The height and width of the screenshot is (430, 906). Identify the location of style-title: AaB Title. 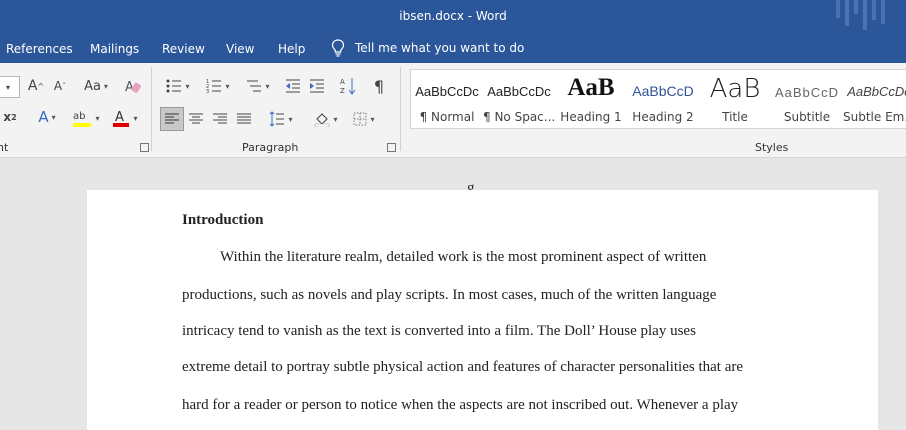
(735, 99).